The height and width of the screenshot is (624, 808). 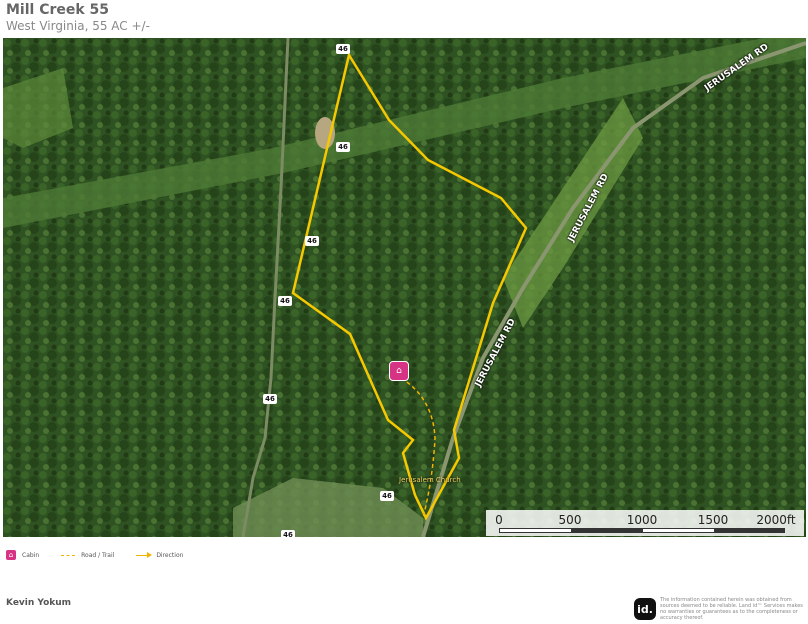 I want to click on scale-bar: 0 500 1000 1500 2000ft, so click(x=645, y=523).